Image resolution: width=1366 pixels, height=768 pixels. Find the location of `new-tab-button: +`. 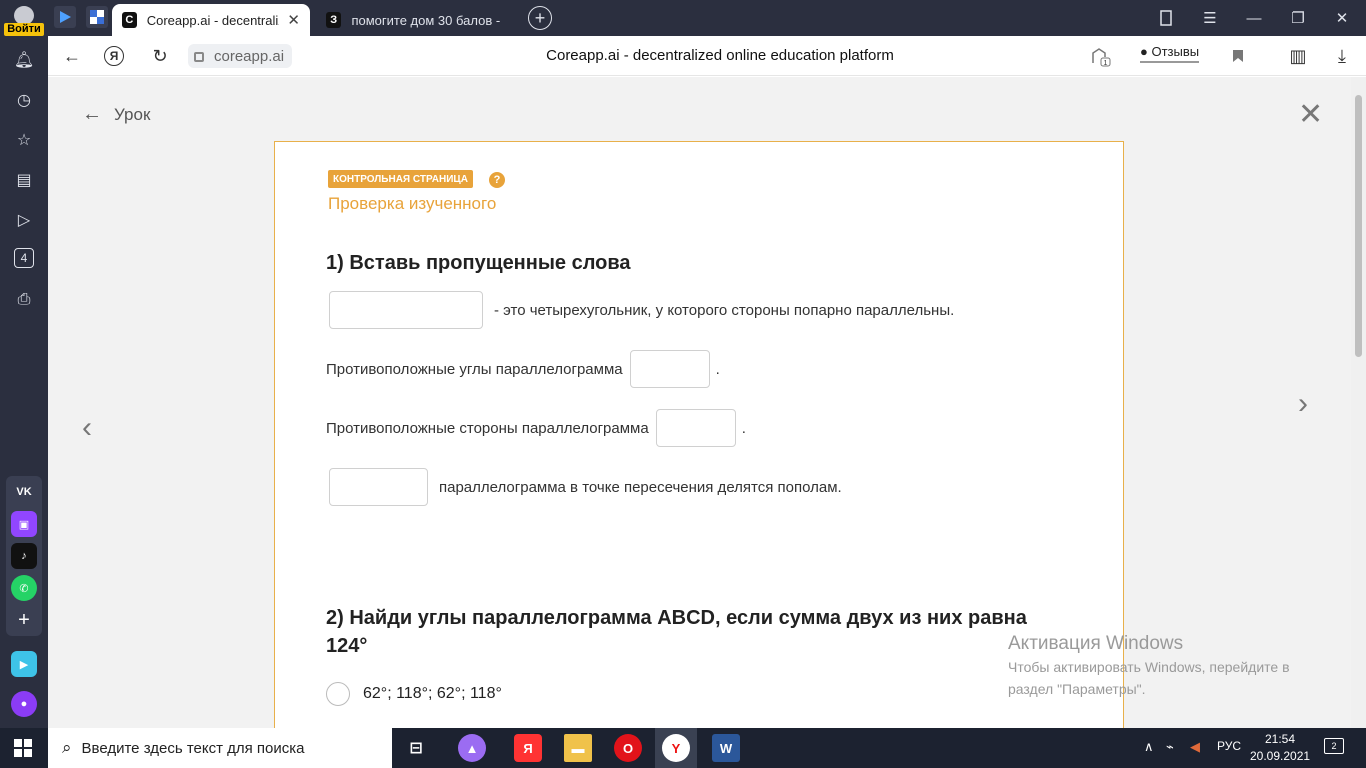

new-tab-button: + is located at coordinates (540, 18).